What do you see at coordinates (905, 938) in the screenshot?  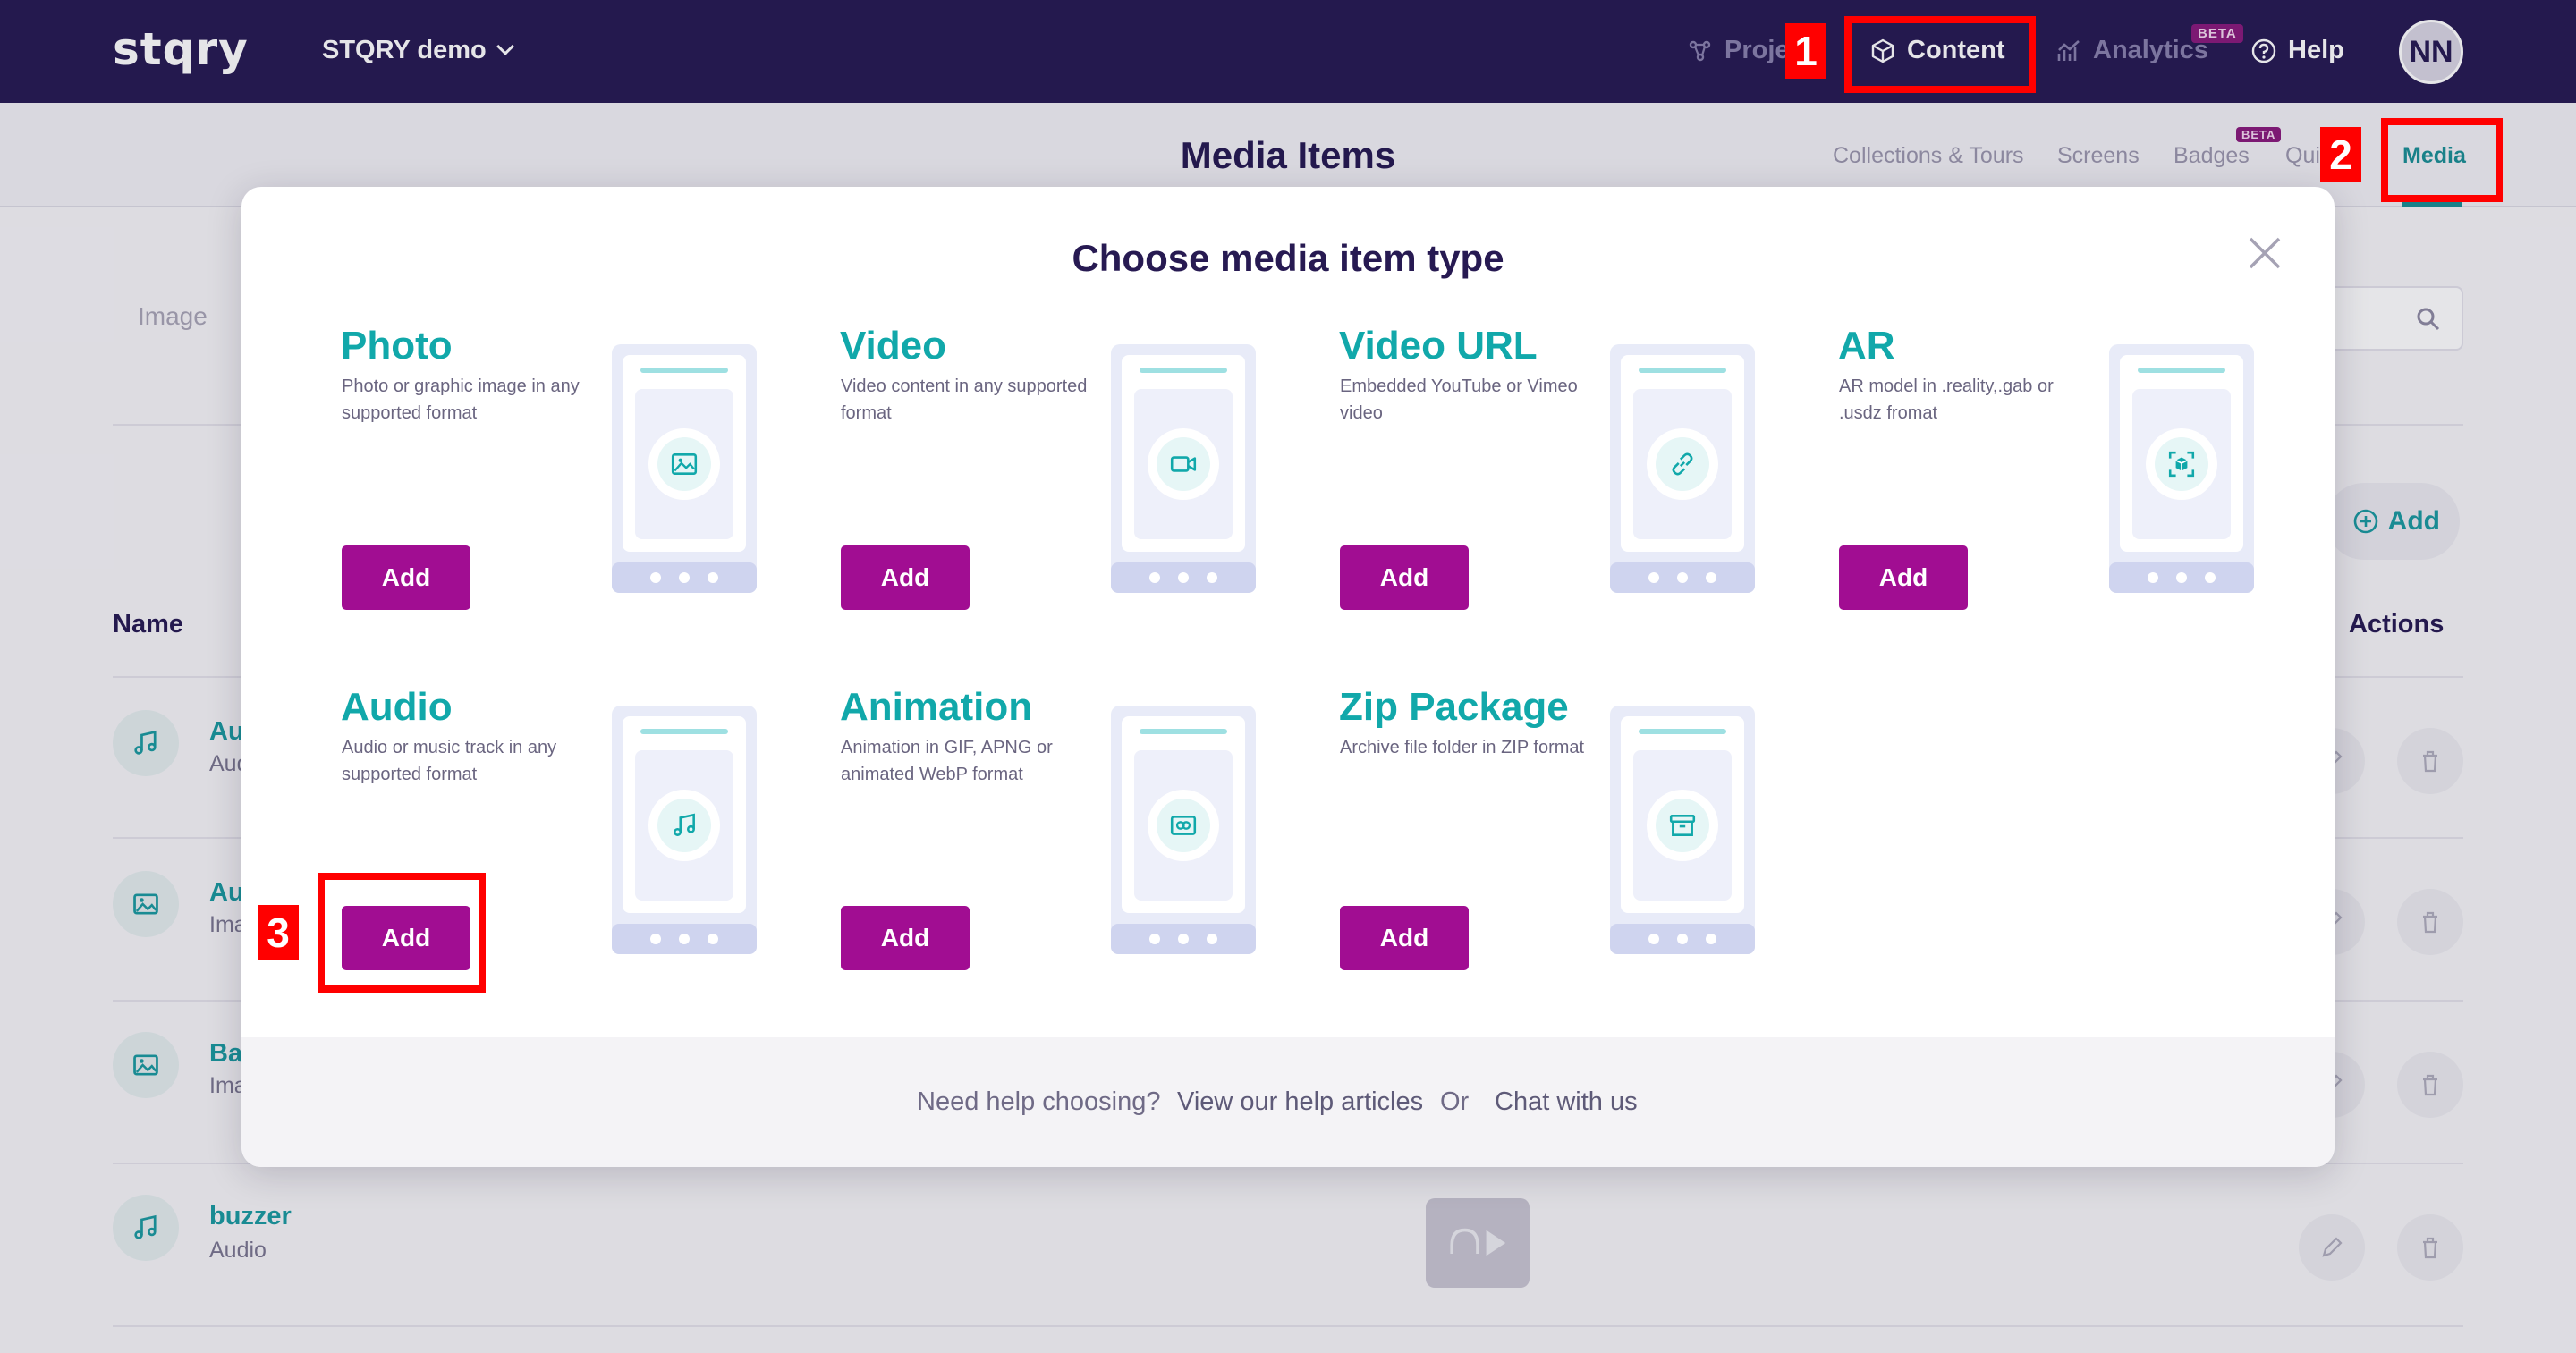 I see `add-animation-button: Add` at bounding box center [905, 938].